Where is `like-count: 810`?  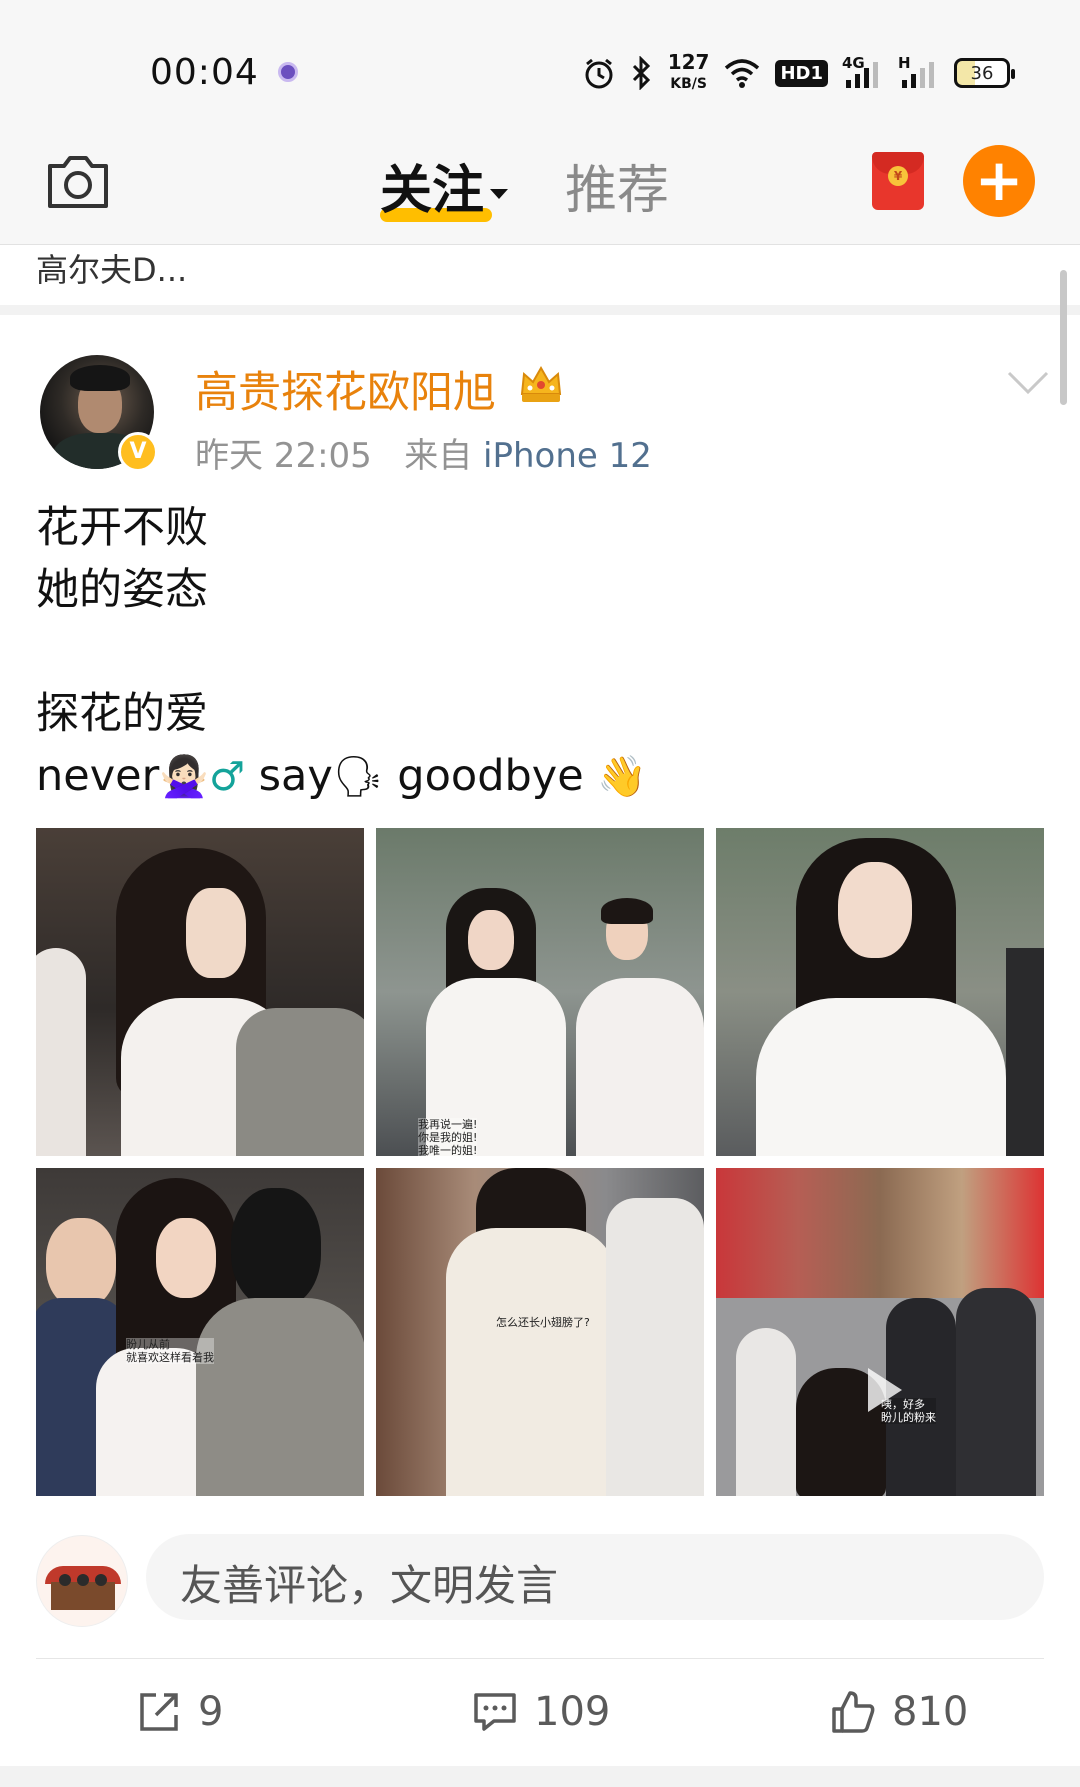
like-count: 810 is located at coordinates (930, 1712).